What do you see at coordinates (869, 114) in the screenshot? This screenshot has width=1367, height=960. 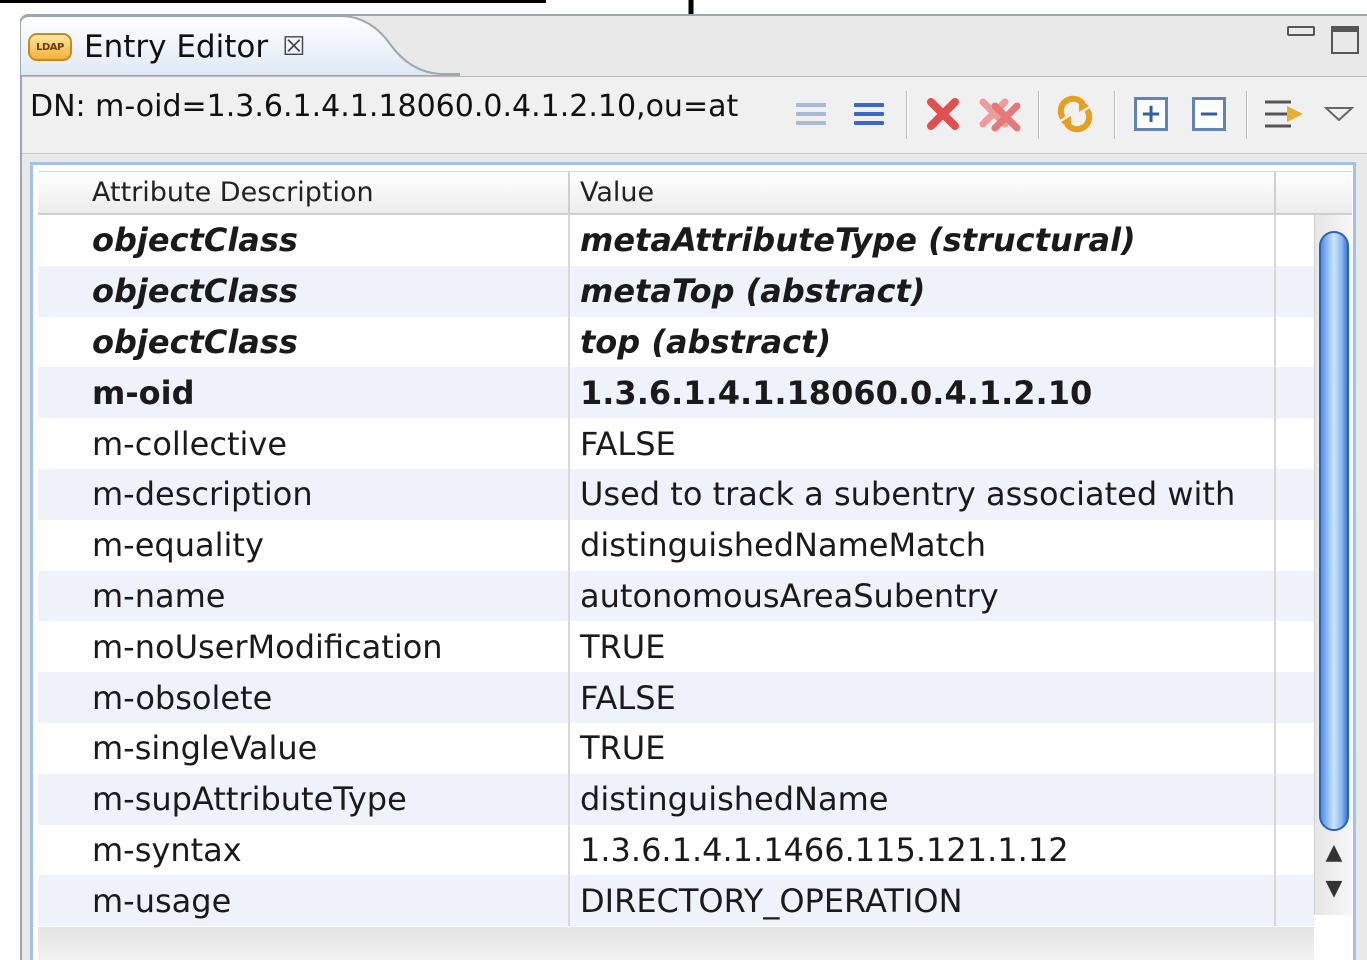 I see `new-attribute-icon` at bounding box center [869, 114].